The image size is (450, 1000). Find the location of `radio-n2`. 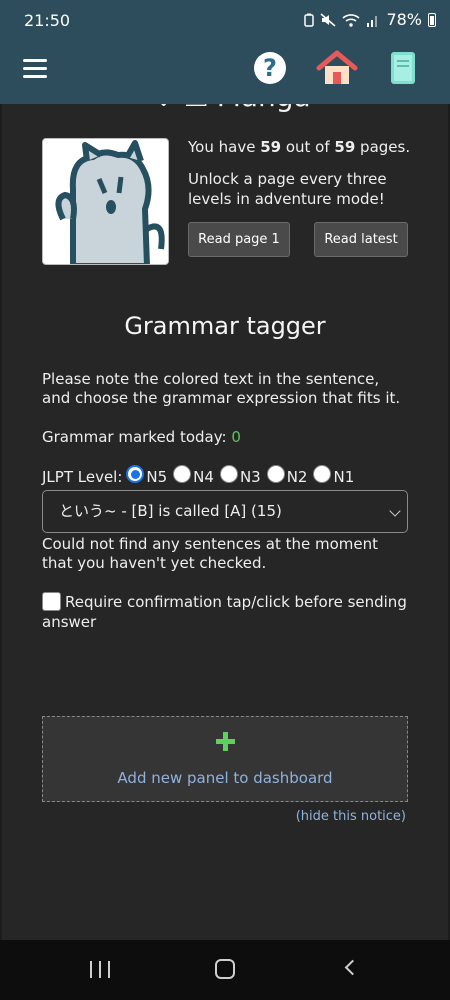

radio-n2 is located at coordinates (275, 474).